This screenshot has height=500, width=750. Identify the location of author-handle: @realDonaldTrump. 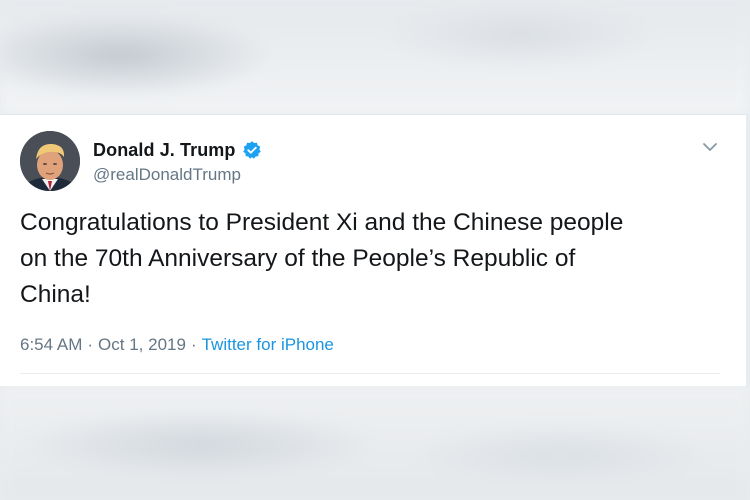
(167, 175).